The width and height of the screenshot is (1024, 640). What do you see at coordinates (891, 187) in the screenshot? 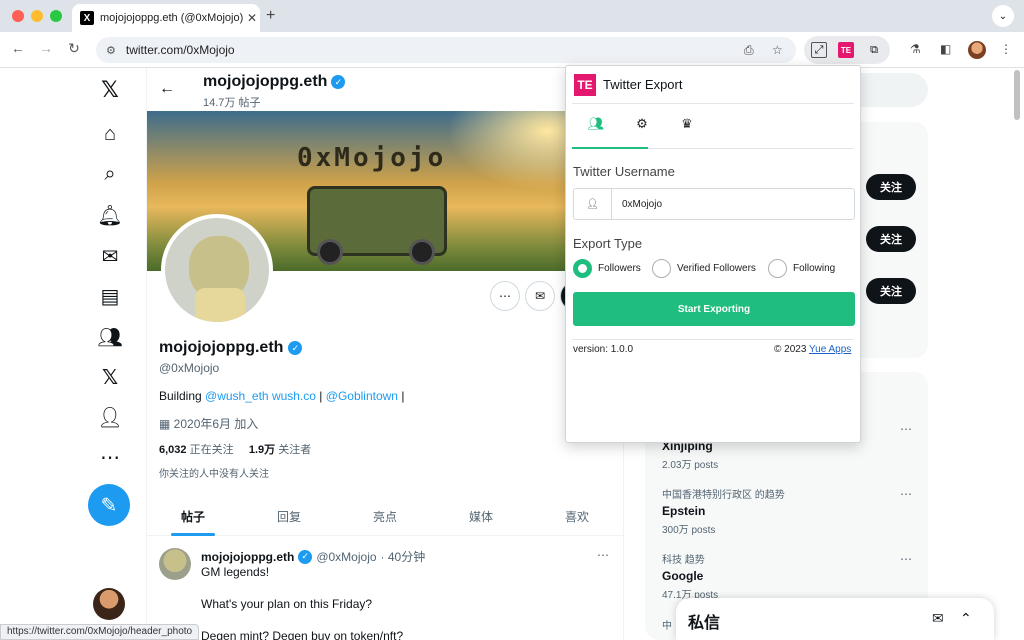
I see `follow-button-1: 关注` at bounding box center [891, 187].